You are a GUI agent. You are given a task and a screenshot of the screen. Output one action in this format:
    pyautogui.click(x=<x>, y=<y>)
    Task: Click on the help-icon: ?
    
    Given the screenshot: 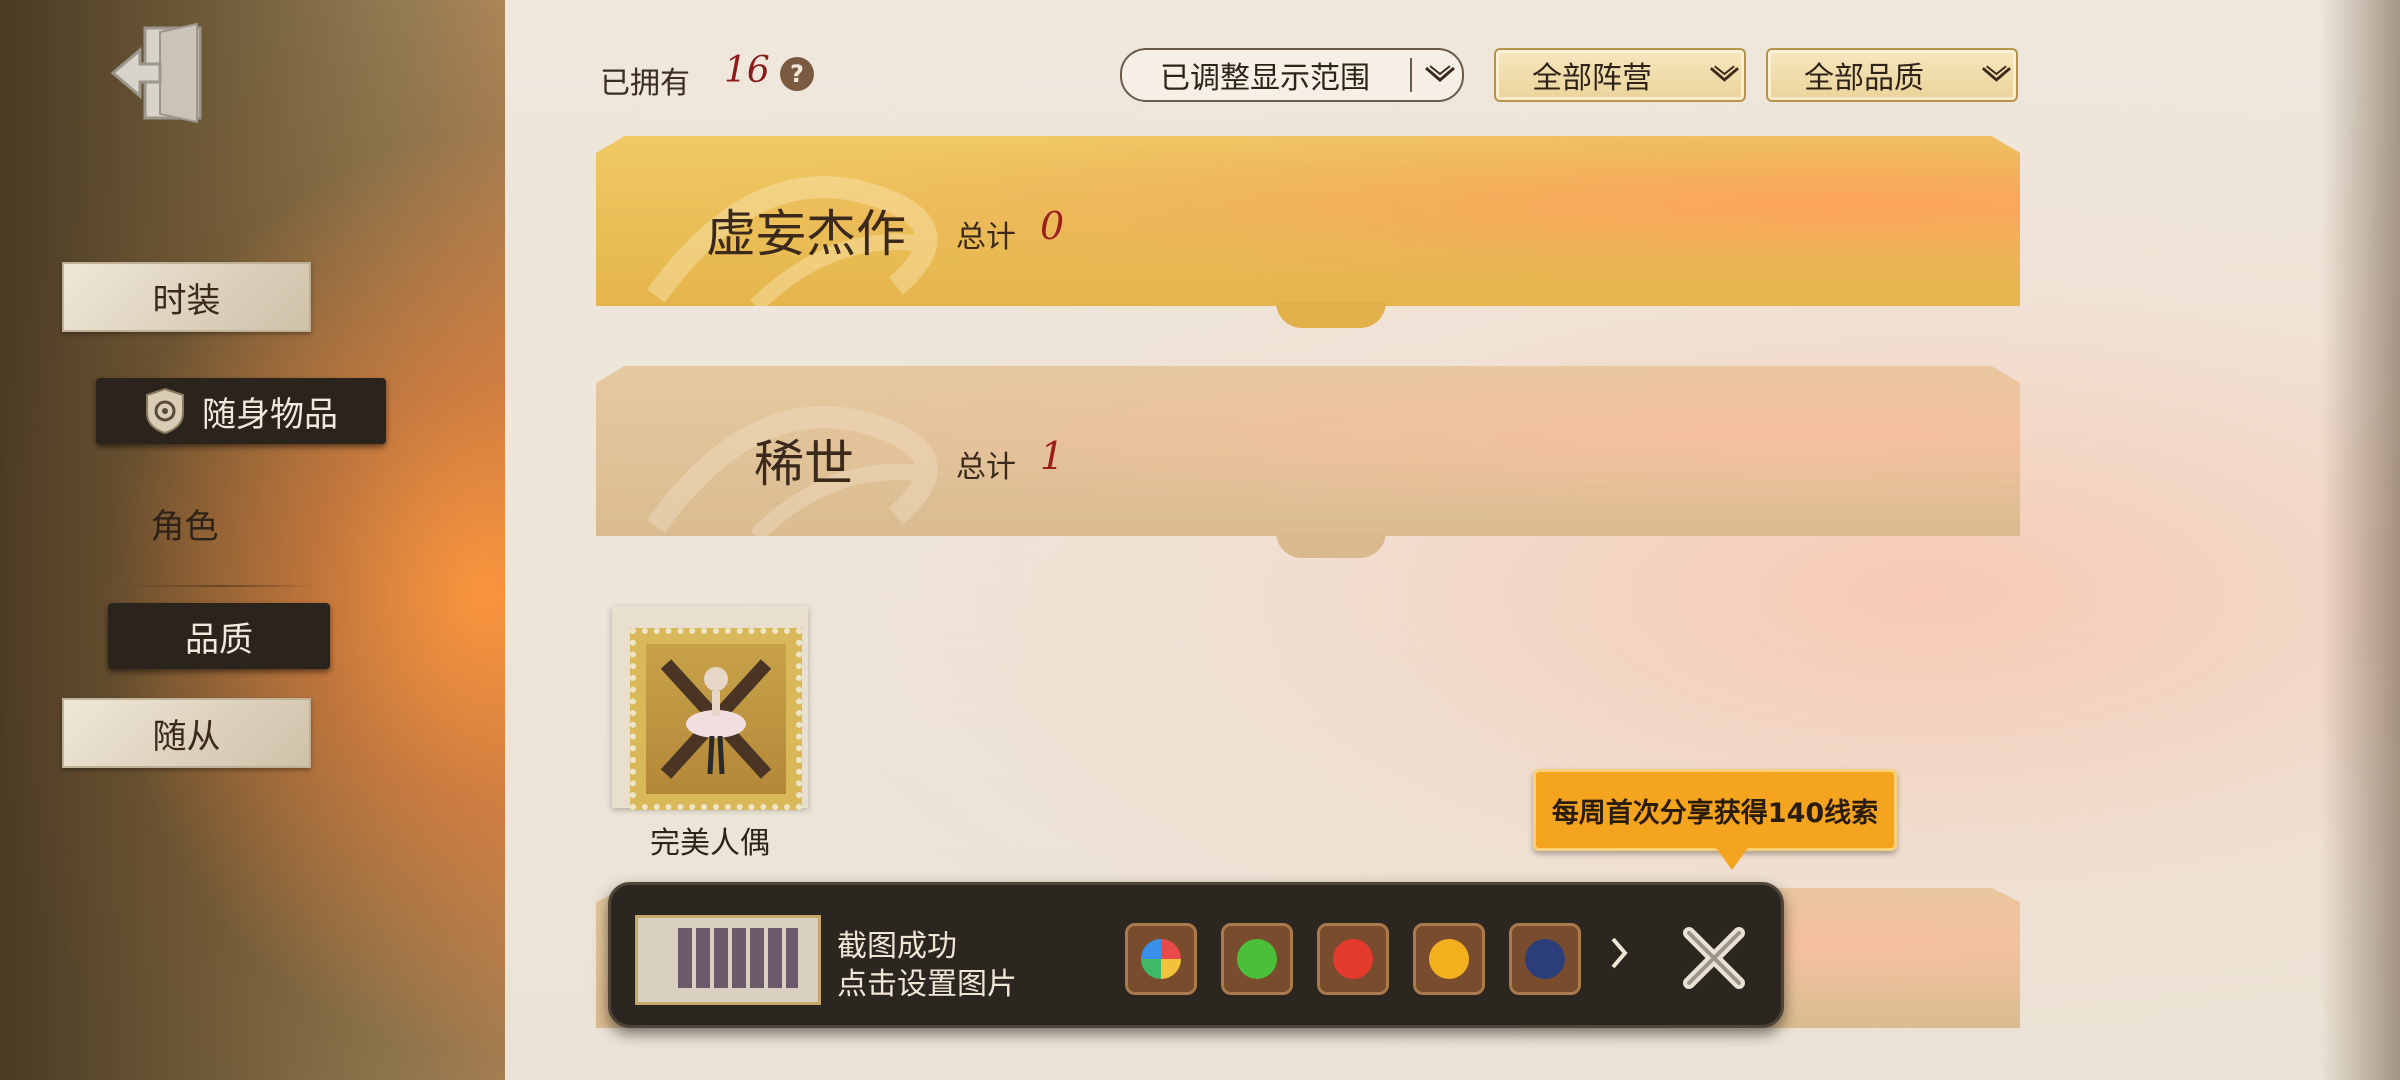 What is the action you would take?
    pyautogui.click(x=797, y=74)
    